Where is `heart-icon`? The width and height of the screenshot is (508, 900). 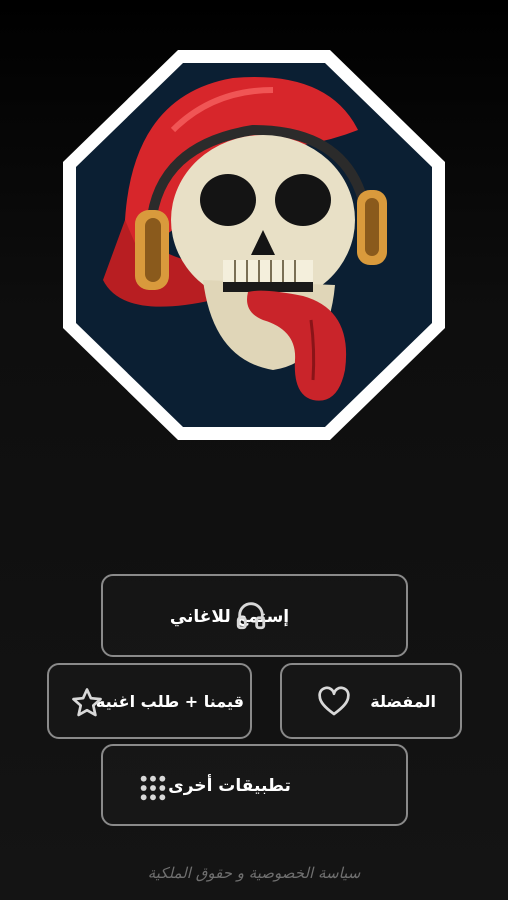
heart-icon is located at coordinates (334, 702).